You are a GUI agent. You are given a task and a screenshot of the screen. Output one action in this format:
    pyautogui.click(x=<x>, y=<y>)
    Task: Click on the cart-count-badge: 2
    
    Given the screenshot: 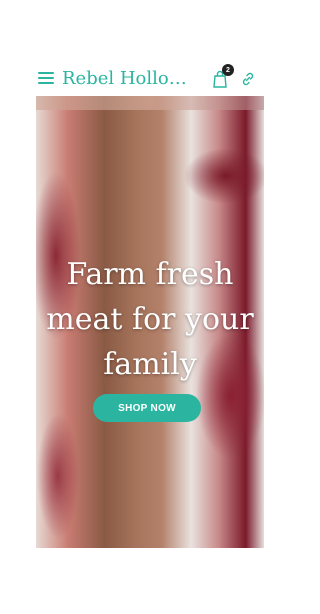 What is the action you would take?
    pyautogui.click(x=228, y=70)
    